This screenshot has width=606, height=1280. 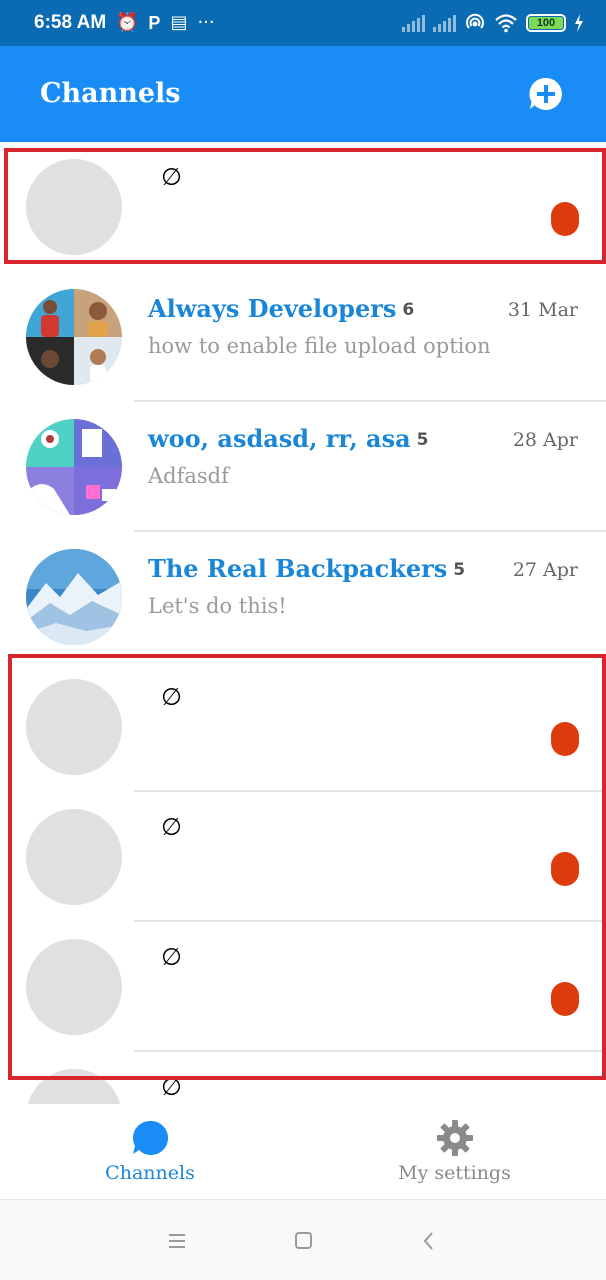 What do you see at coordinates (454, 1138) in the screenshot?
I see `gear-icon` at bounding box center [454, 1138].